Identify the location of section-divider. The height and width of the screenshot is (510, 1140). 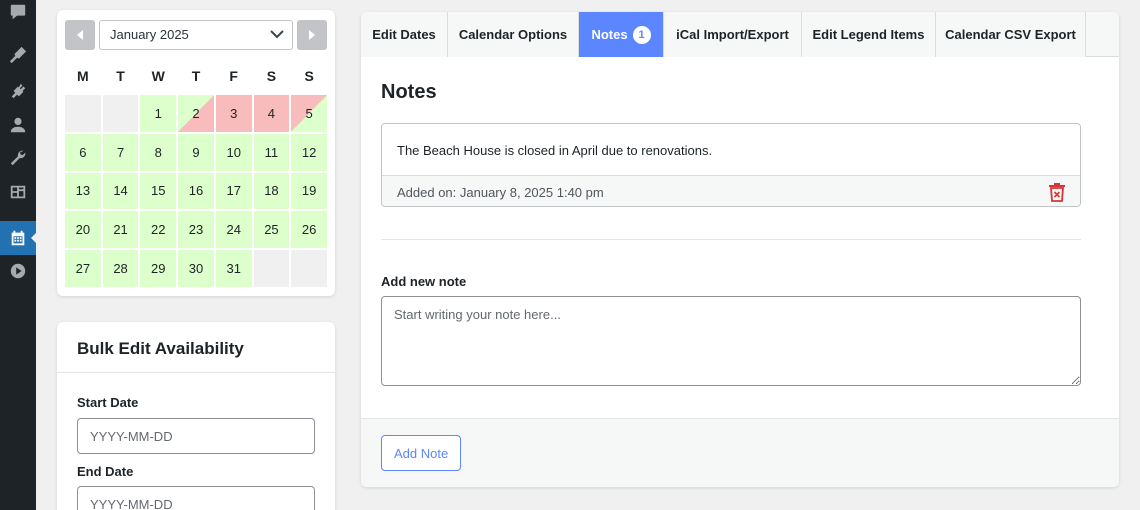
(731, 239).